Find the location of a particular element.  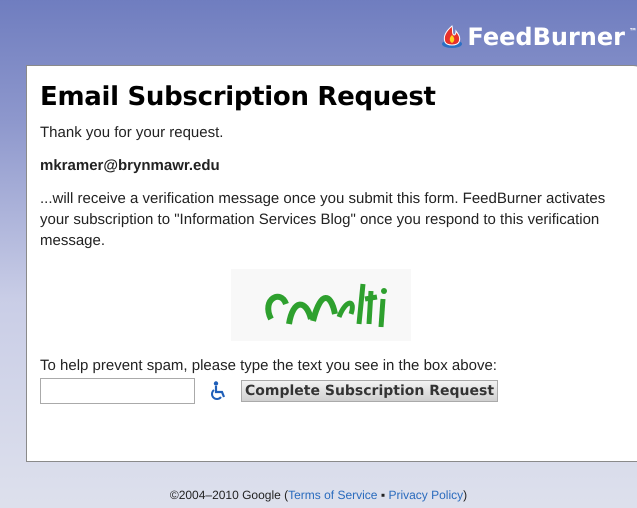

privacy-link: Privacy Policy is located at coordinates (426, 495).